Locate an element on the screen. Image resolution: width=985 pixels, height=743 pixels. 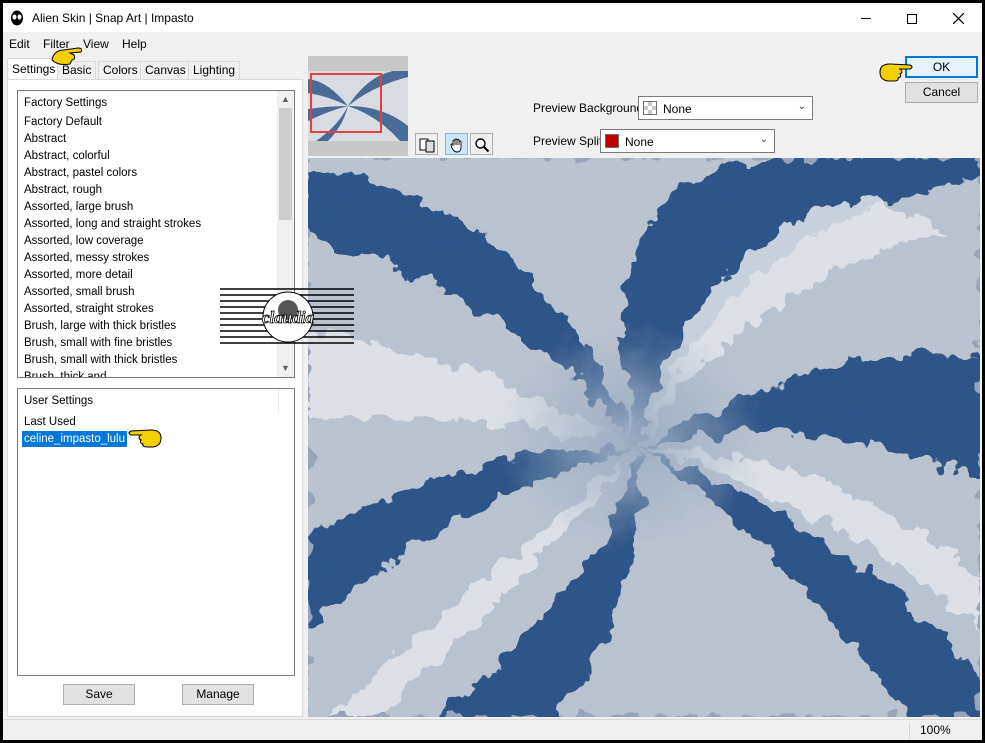
list-item: Assorted, large brush is located at coordinates (78, 207).